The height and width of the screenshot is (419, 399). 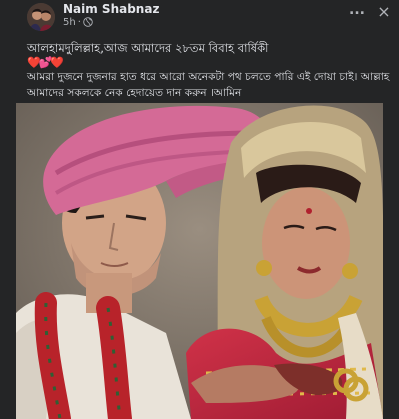 I want to click on post-time: 5h, so click(x=69, y=22).